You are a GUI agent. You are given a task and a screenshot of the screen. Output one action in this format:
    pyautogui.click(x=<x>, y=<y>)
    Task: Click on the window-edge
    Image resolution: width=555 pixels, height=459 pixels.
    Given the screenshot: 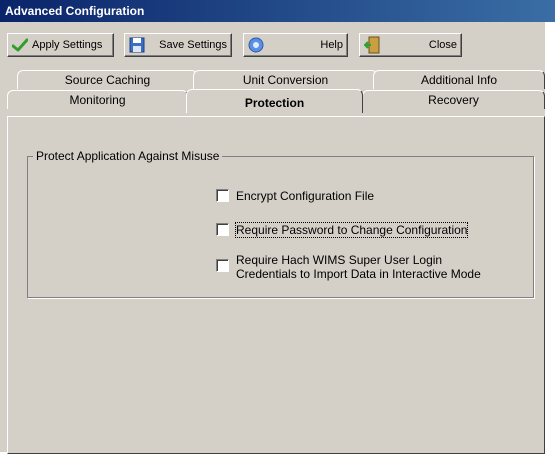 What is the action you would take?
    pyautogui.click(x=550, y=240)
    